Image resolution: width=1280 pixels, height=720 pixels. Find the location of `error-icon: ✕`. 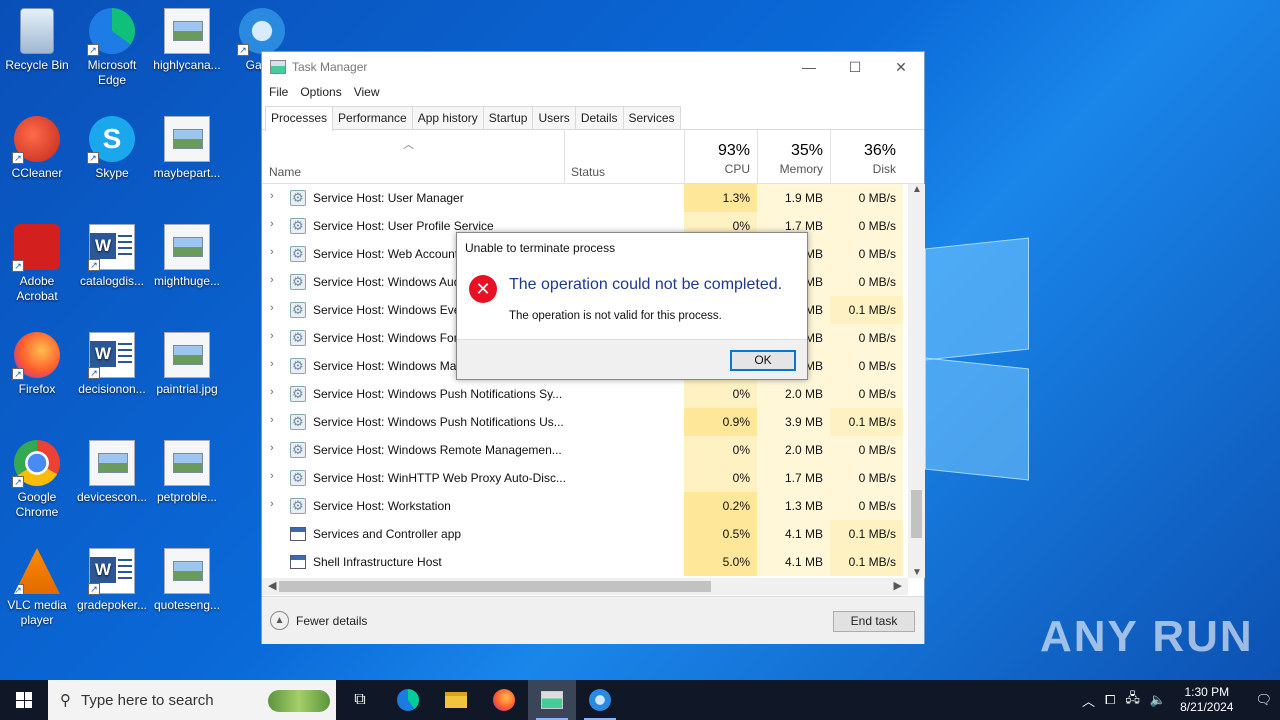

error-icon: ✕ is located at coordinates (483, 289).